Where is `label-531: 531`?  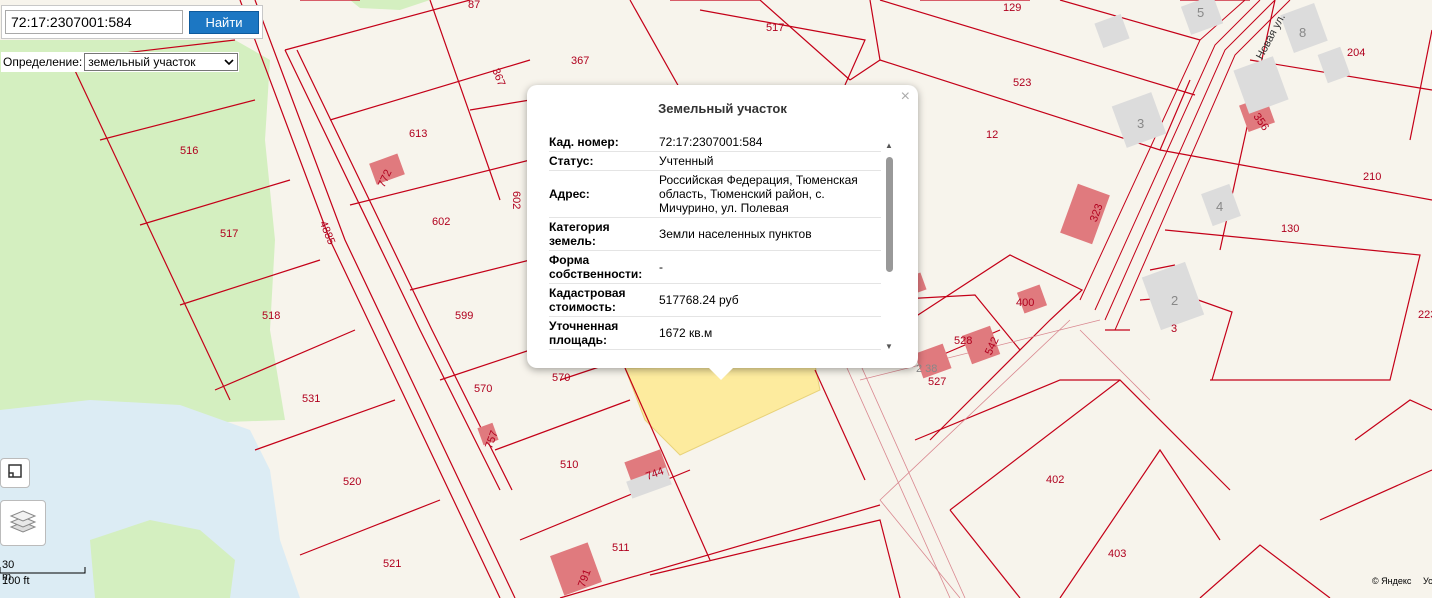 label-531: 531 is located at coordinates (311, 399).